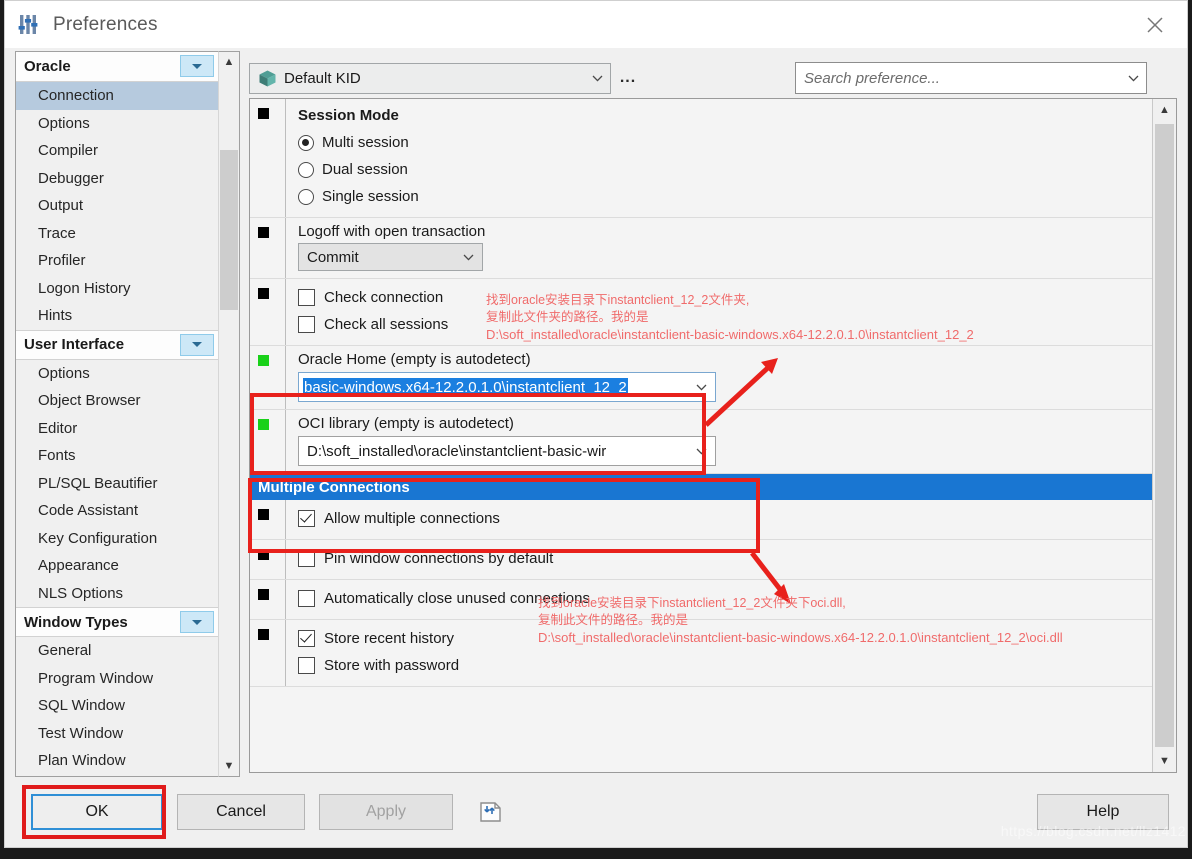  I want to click on close-icon, so click(1155, 24).